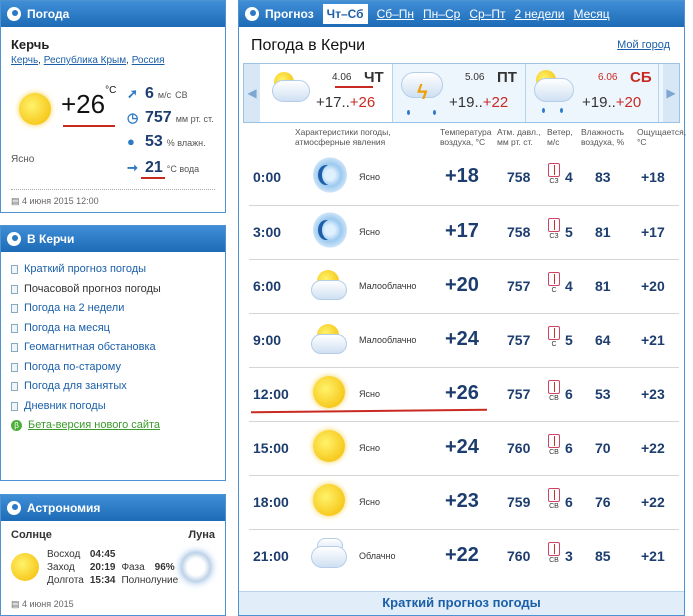 The width and height of the screenshot is (693, 616). I want to click on pressure-gauge-icon: ◷, so click(133, 117).